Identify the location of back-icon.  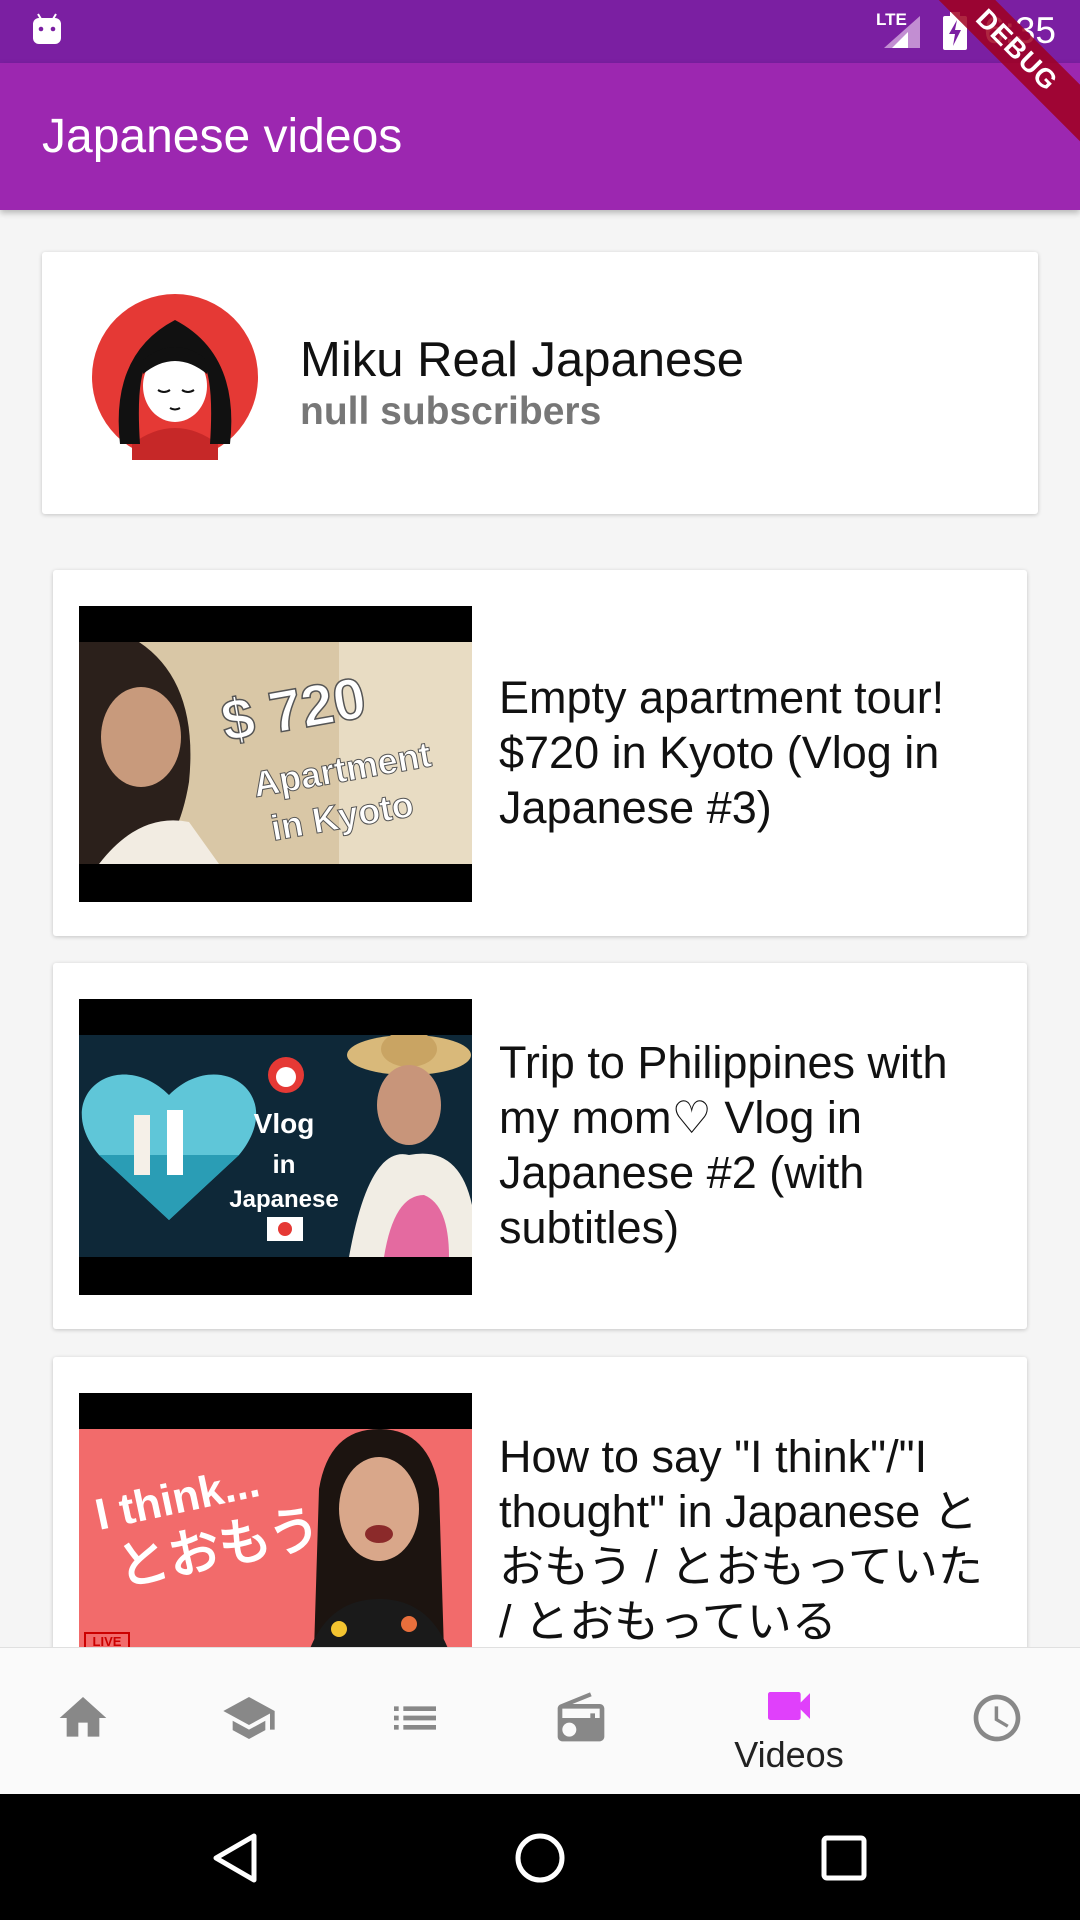
(236, 1858).